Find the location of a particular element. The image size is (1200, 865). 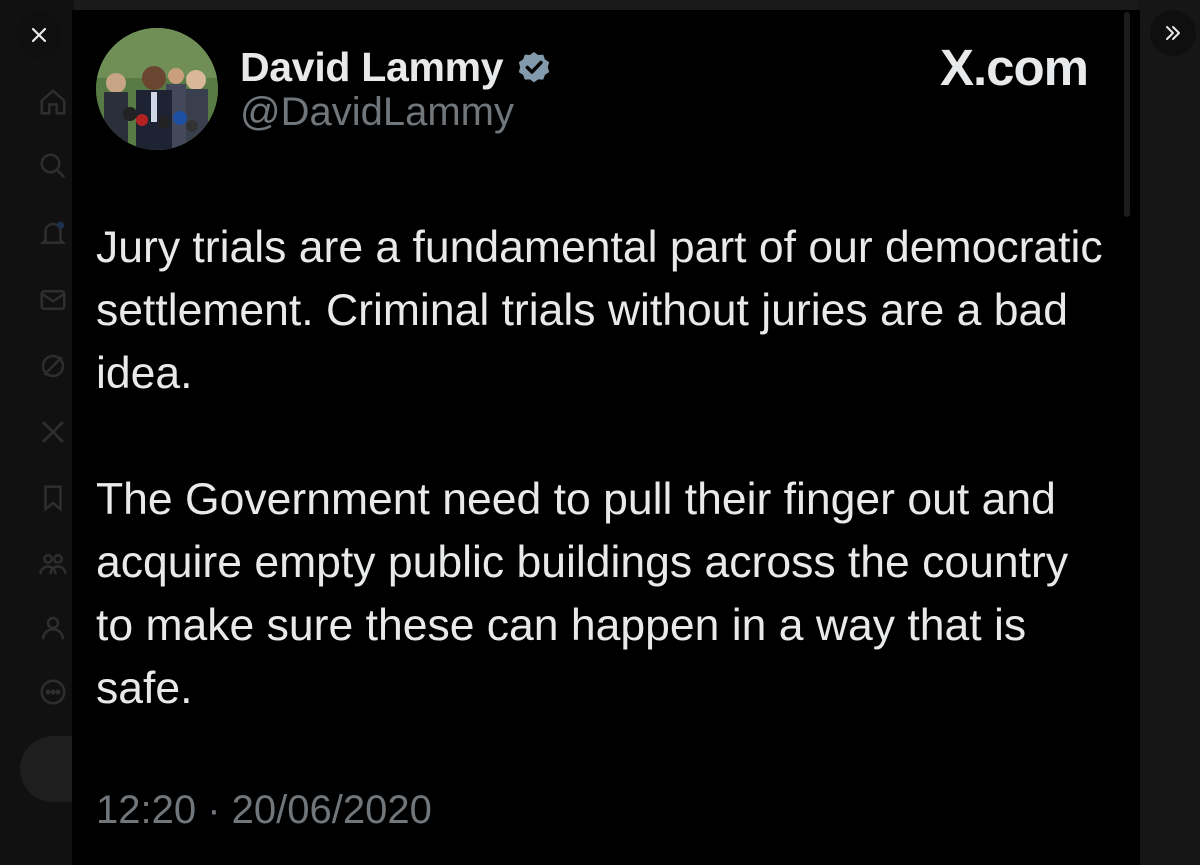

verified-badge-icon is located at coordinates (534, 67).